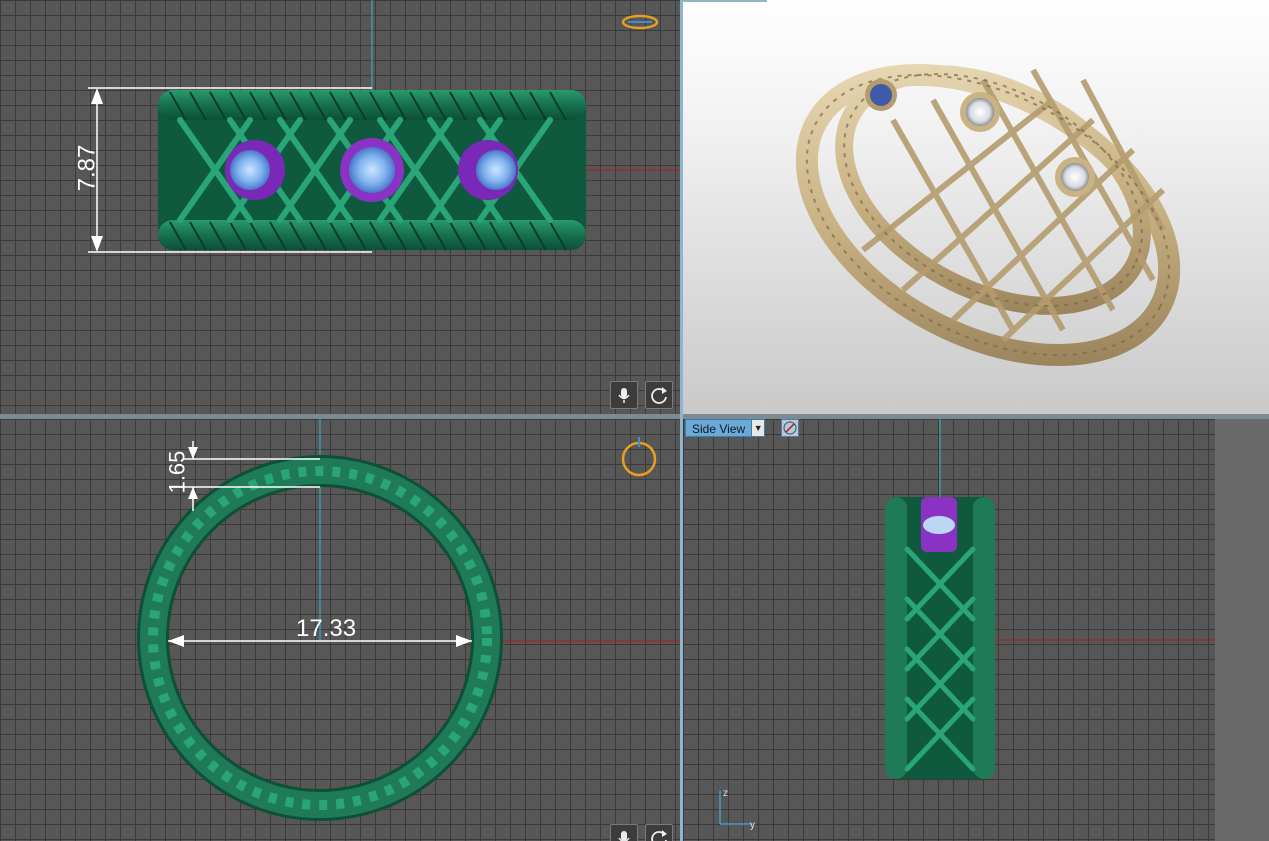 The height and width of the screenshot is (841, 1269). Describe the element at coordinates (372, 170) in the screenshot. I see `gem-center` at that location.